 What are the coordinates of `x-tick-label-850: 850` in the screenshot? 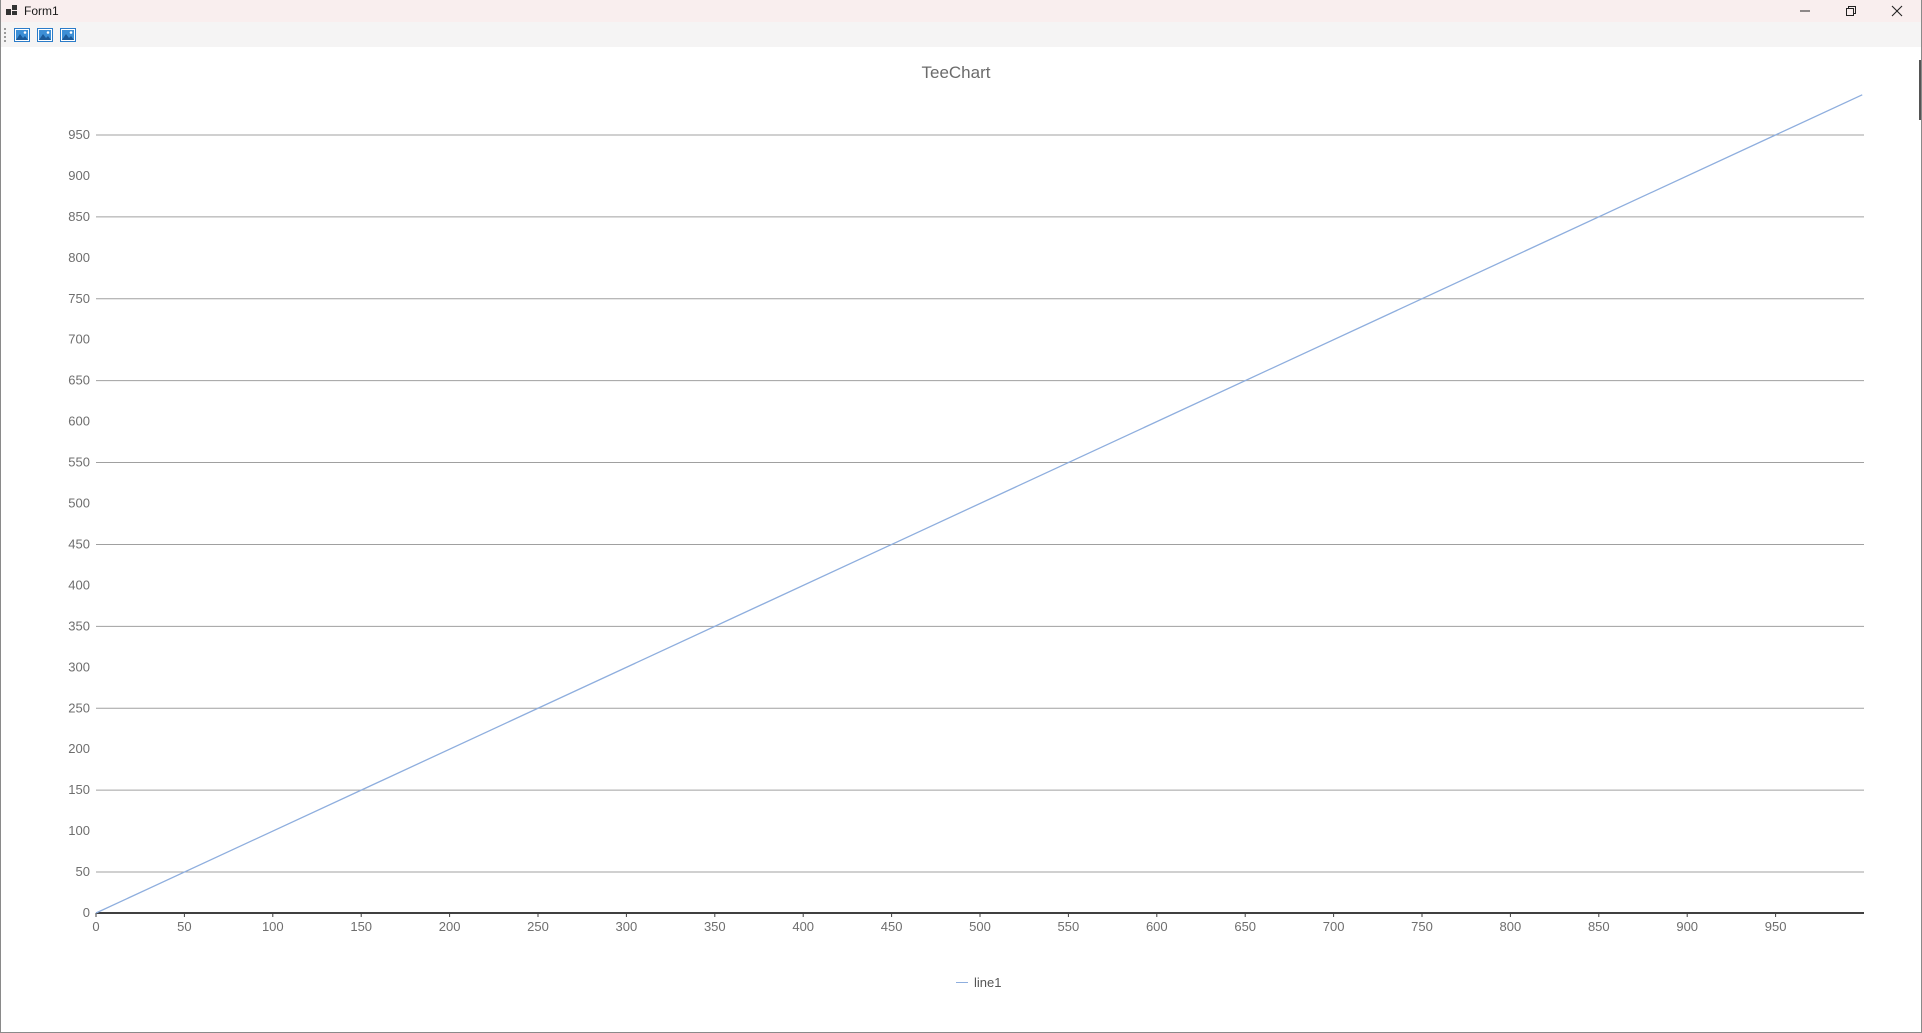 It's located at (1599, 926).